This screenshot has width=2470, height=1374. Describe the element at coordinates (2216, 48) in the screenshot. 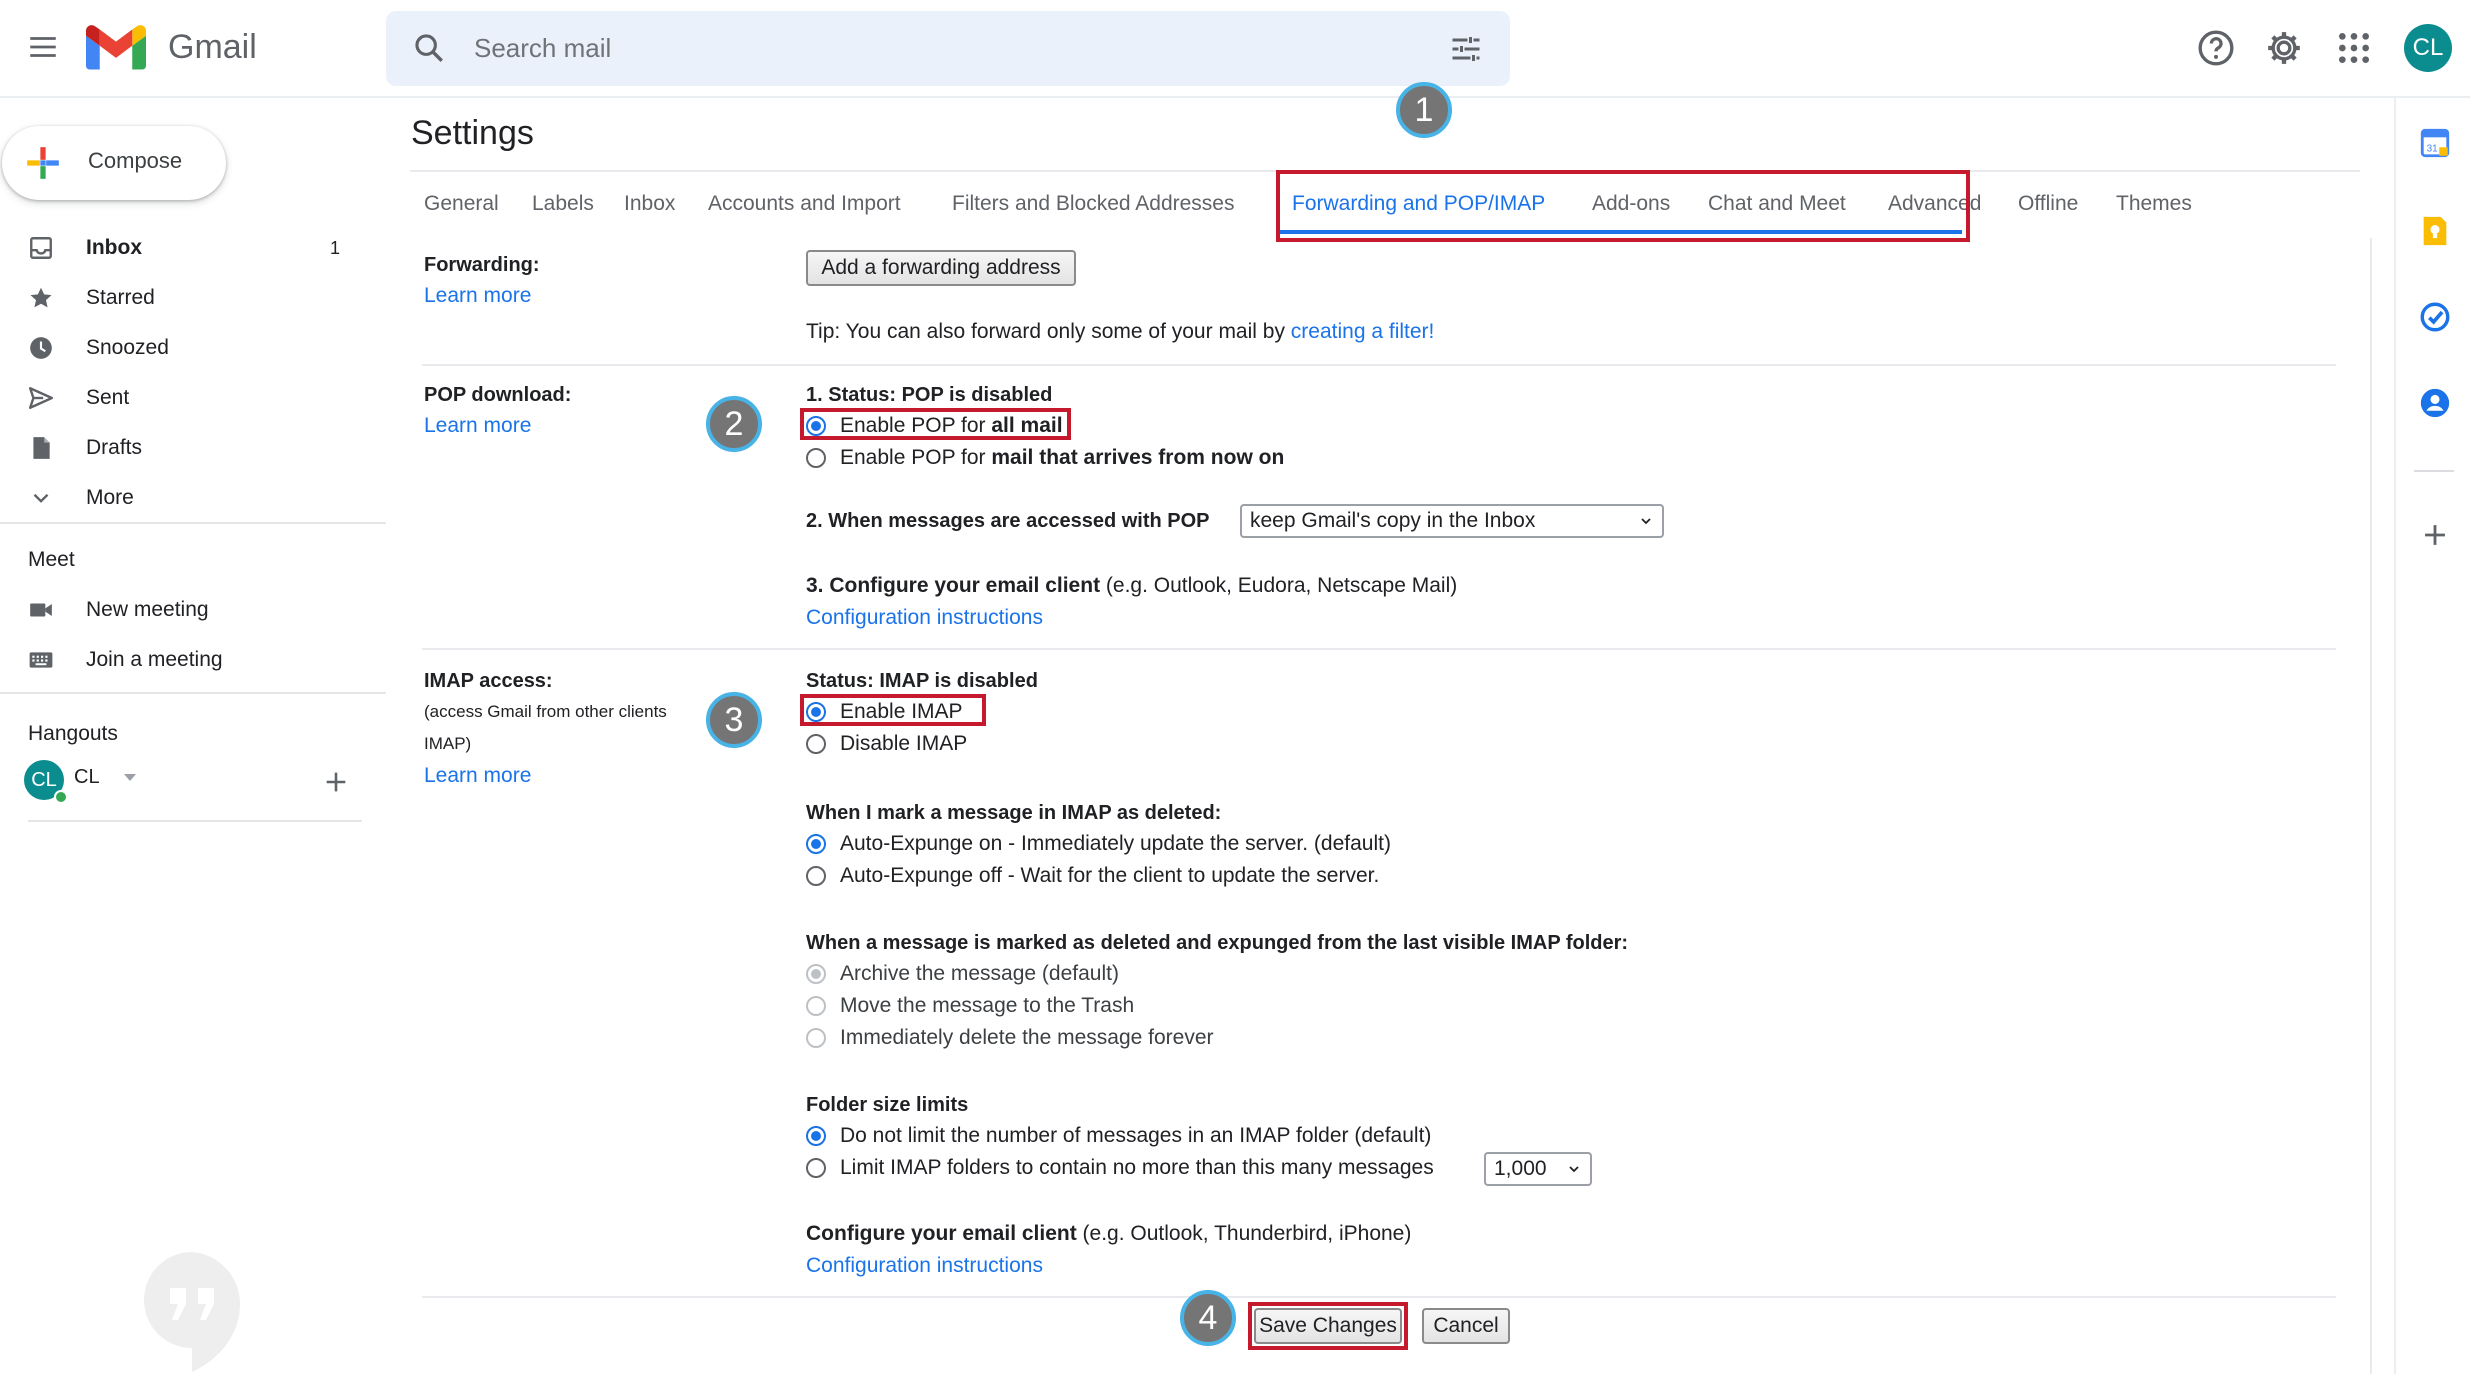

I see `help-icon` at that location.